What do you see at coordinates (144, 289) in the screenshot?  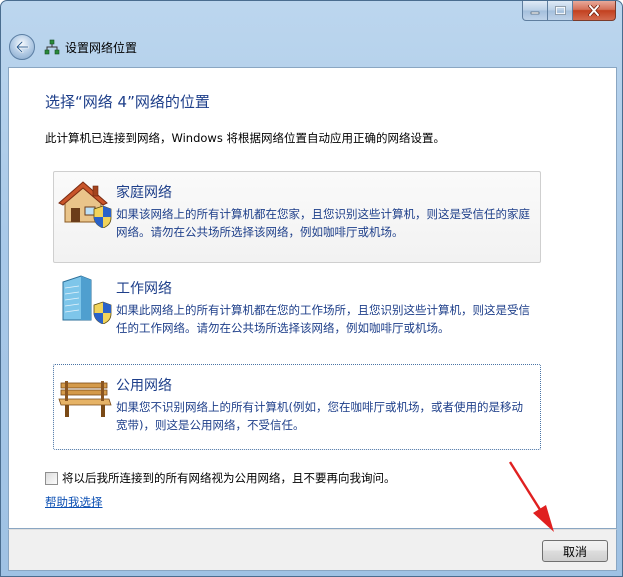 I see `work-network-title: 工作网络` at bounding box center [144, 289].